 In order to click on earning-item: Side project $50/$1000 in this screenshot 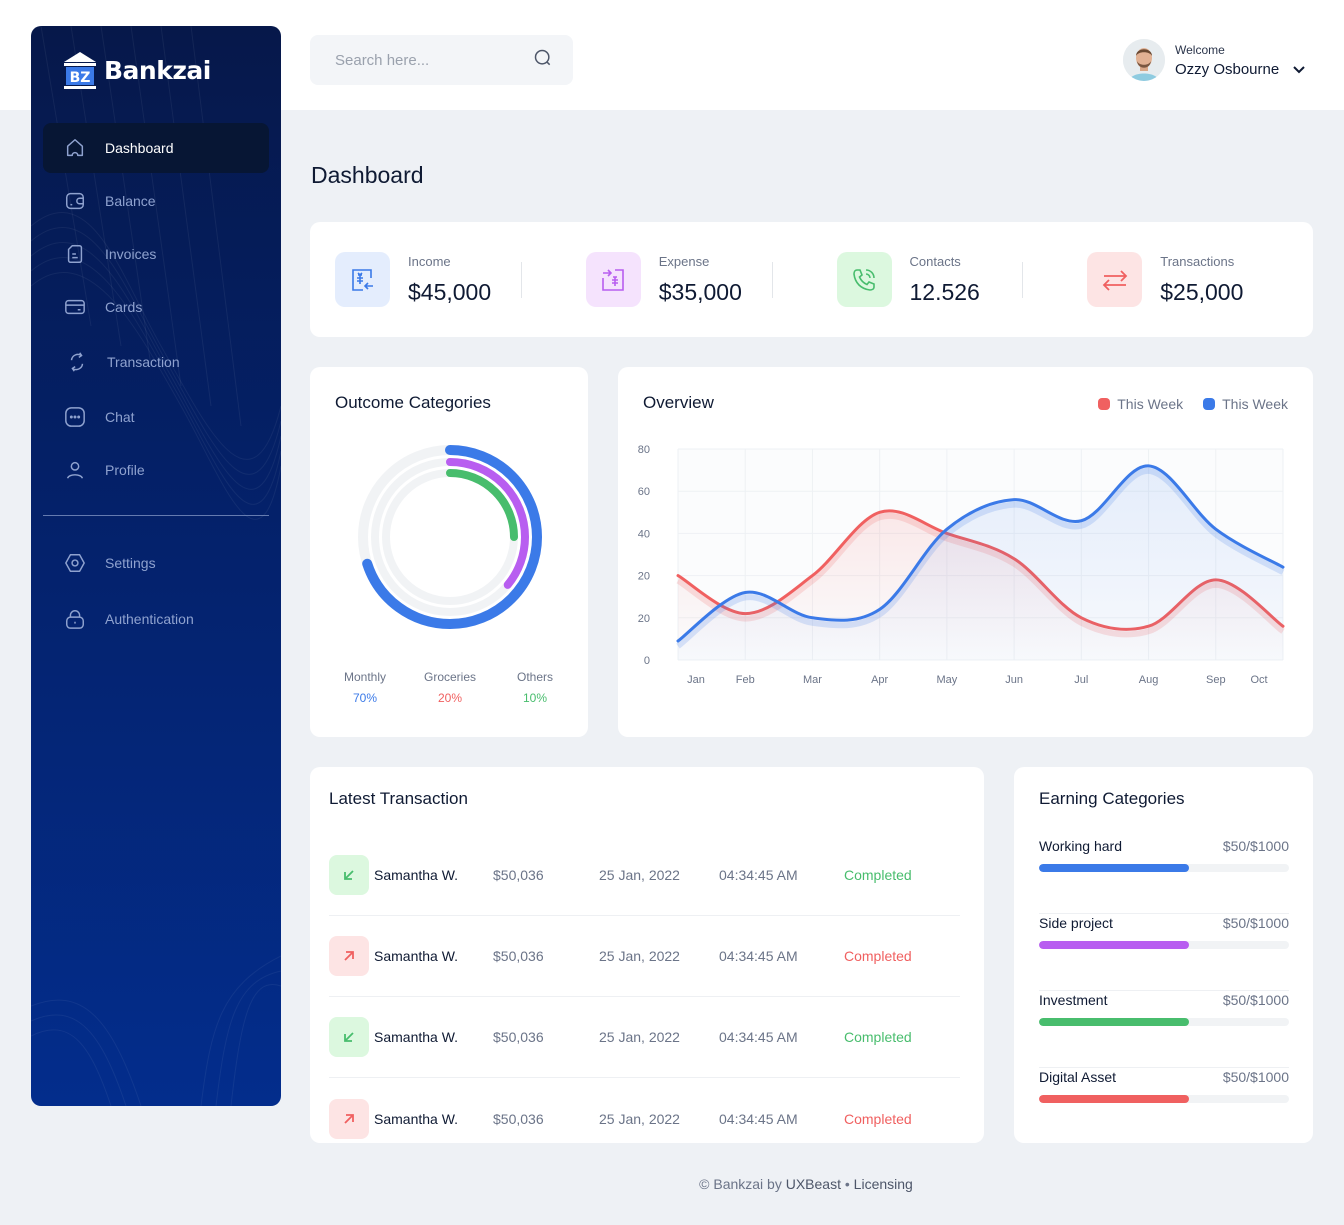, I will do `click(1164, 952)`.